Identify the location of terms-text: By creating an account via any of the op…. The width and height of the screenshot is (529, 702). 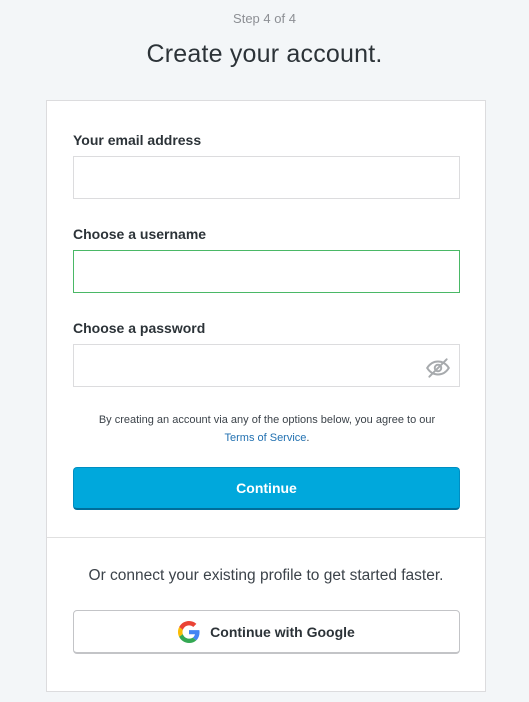
(267, 420).